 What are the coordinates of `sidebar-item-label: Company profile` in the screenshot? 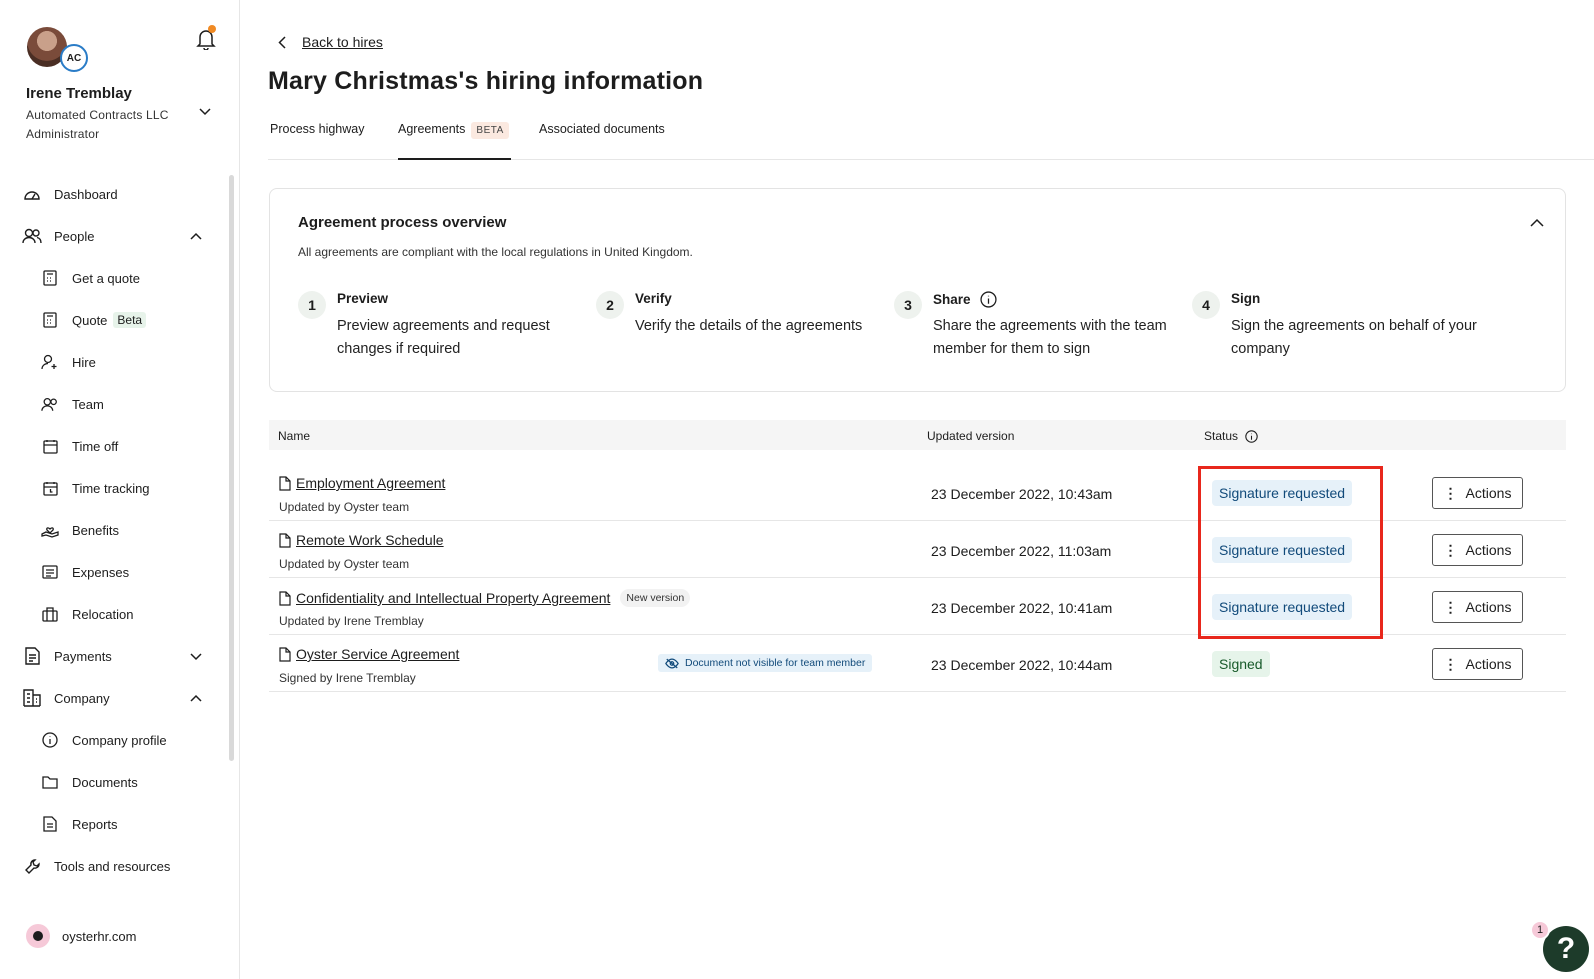 It's located at (119, 740).